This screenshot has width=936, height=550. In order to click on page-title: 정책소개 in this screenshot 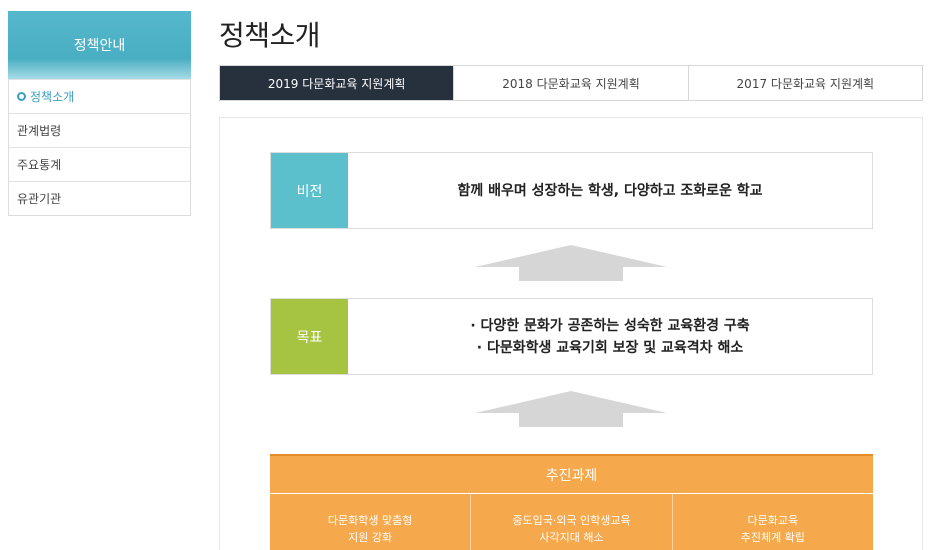, I will do `click(270, 35)`.